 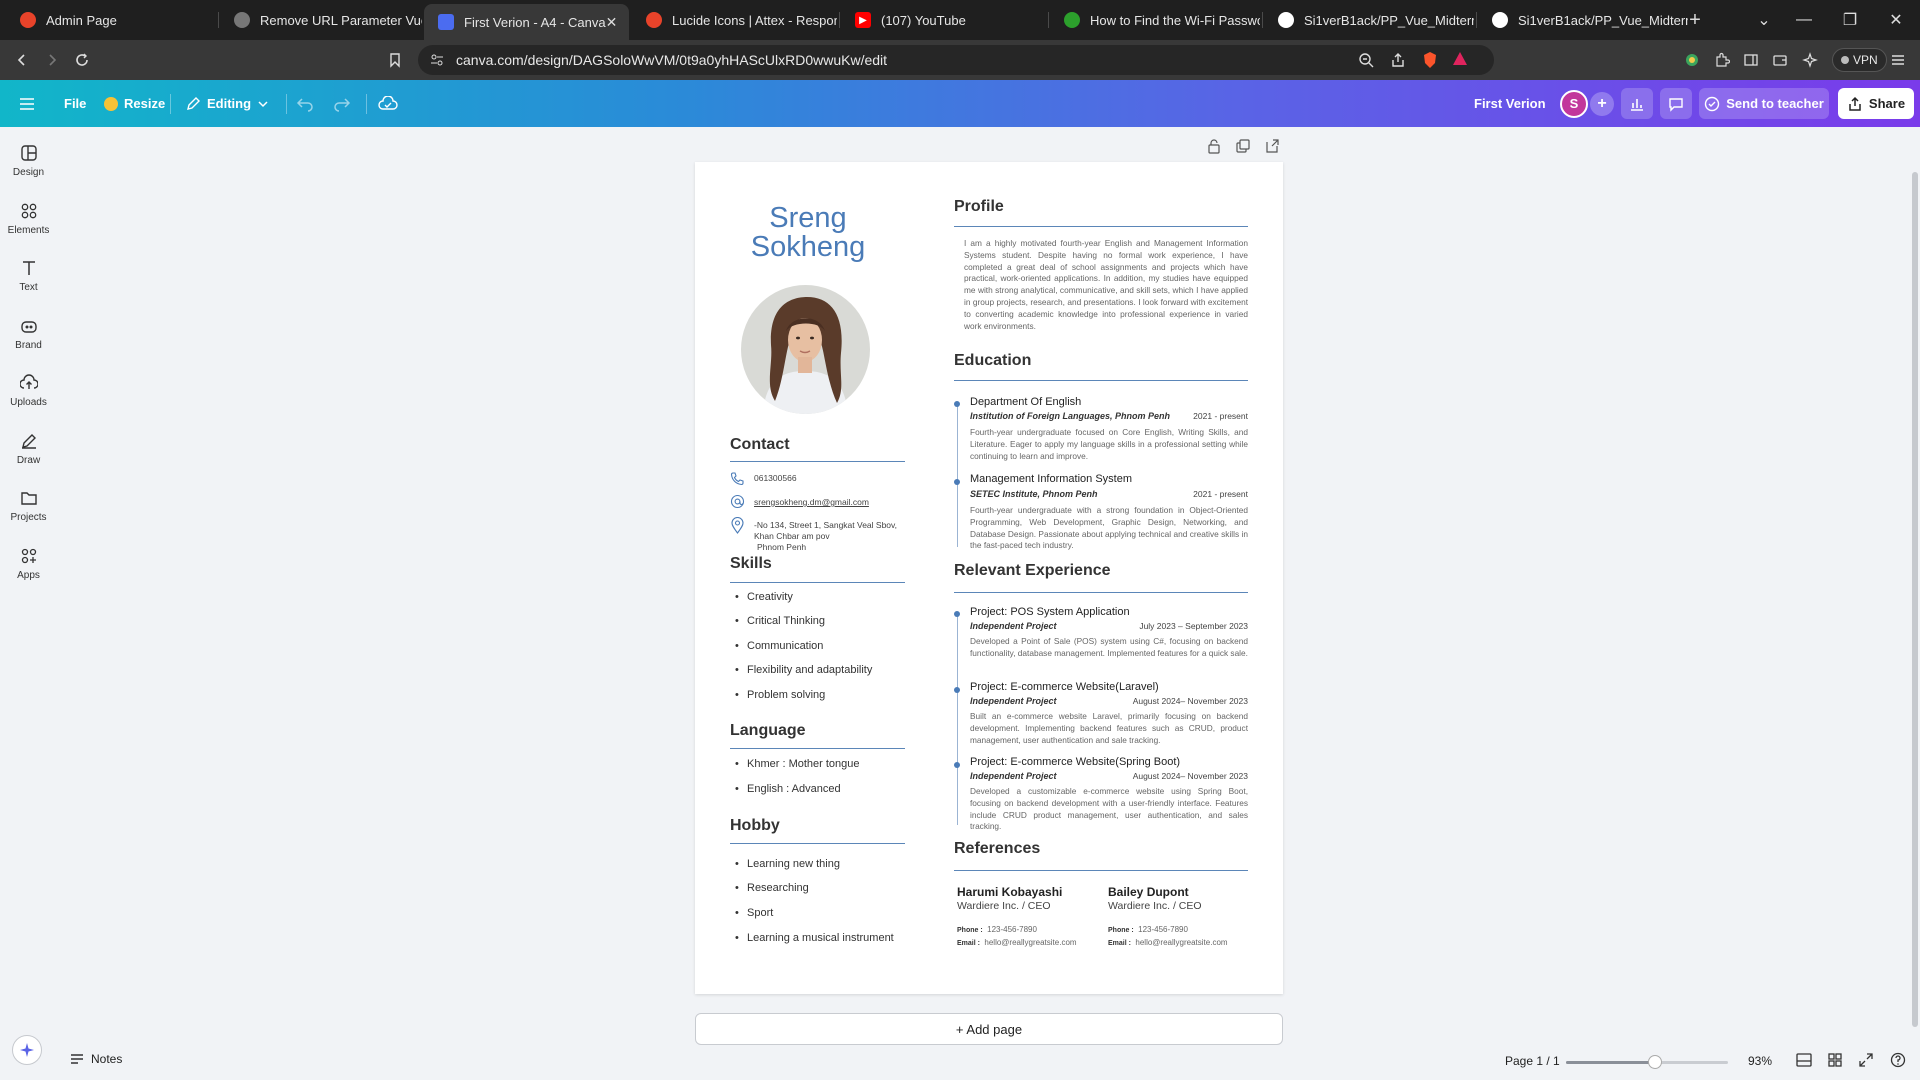 I want to click on share-label: Share, so click(x=1887, y=103).